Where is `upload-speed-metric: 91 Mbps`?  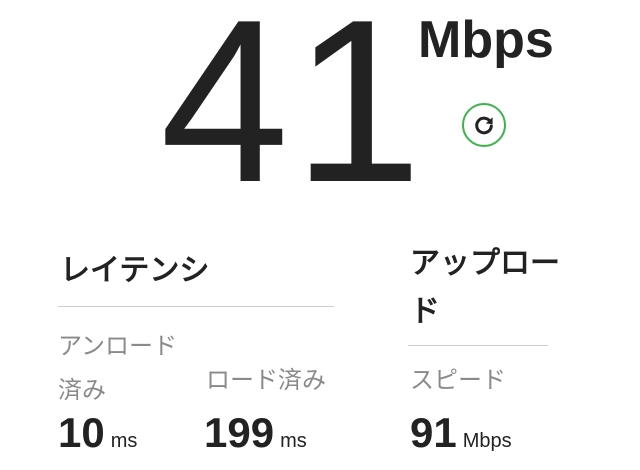 upload-speed-metric: 91 Mbps is located at coordinates (461, 433).